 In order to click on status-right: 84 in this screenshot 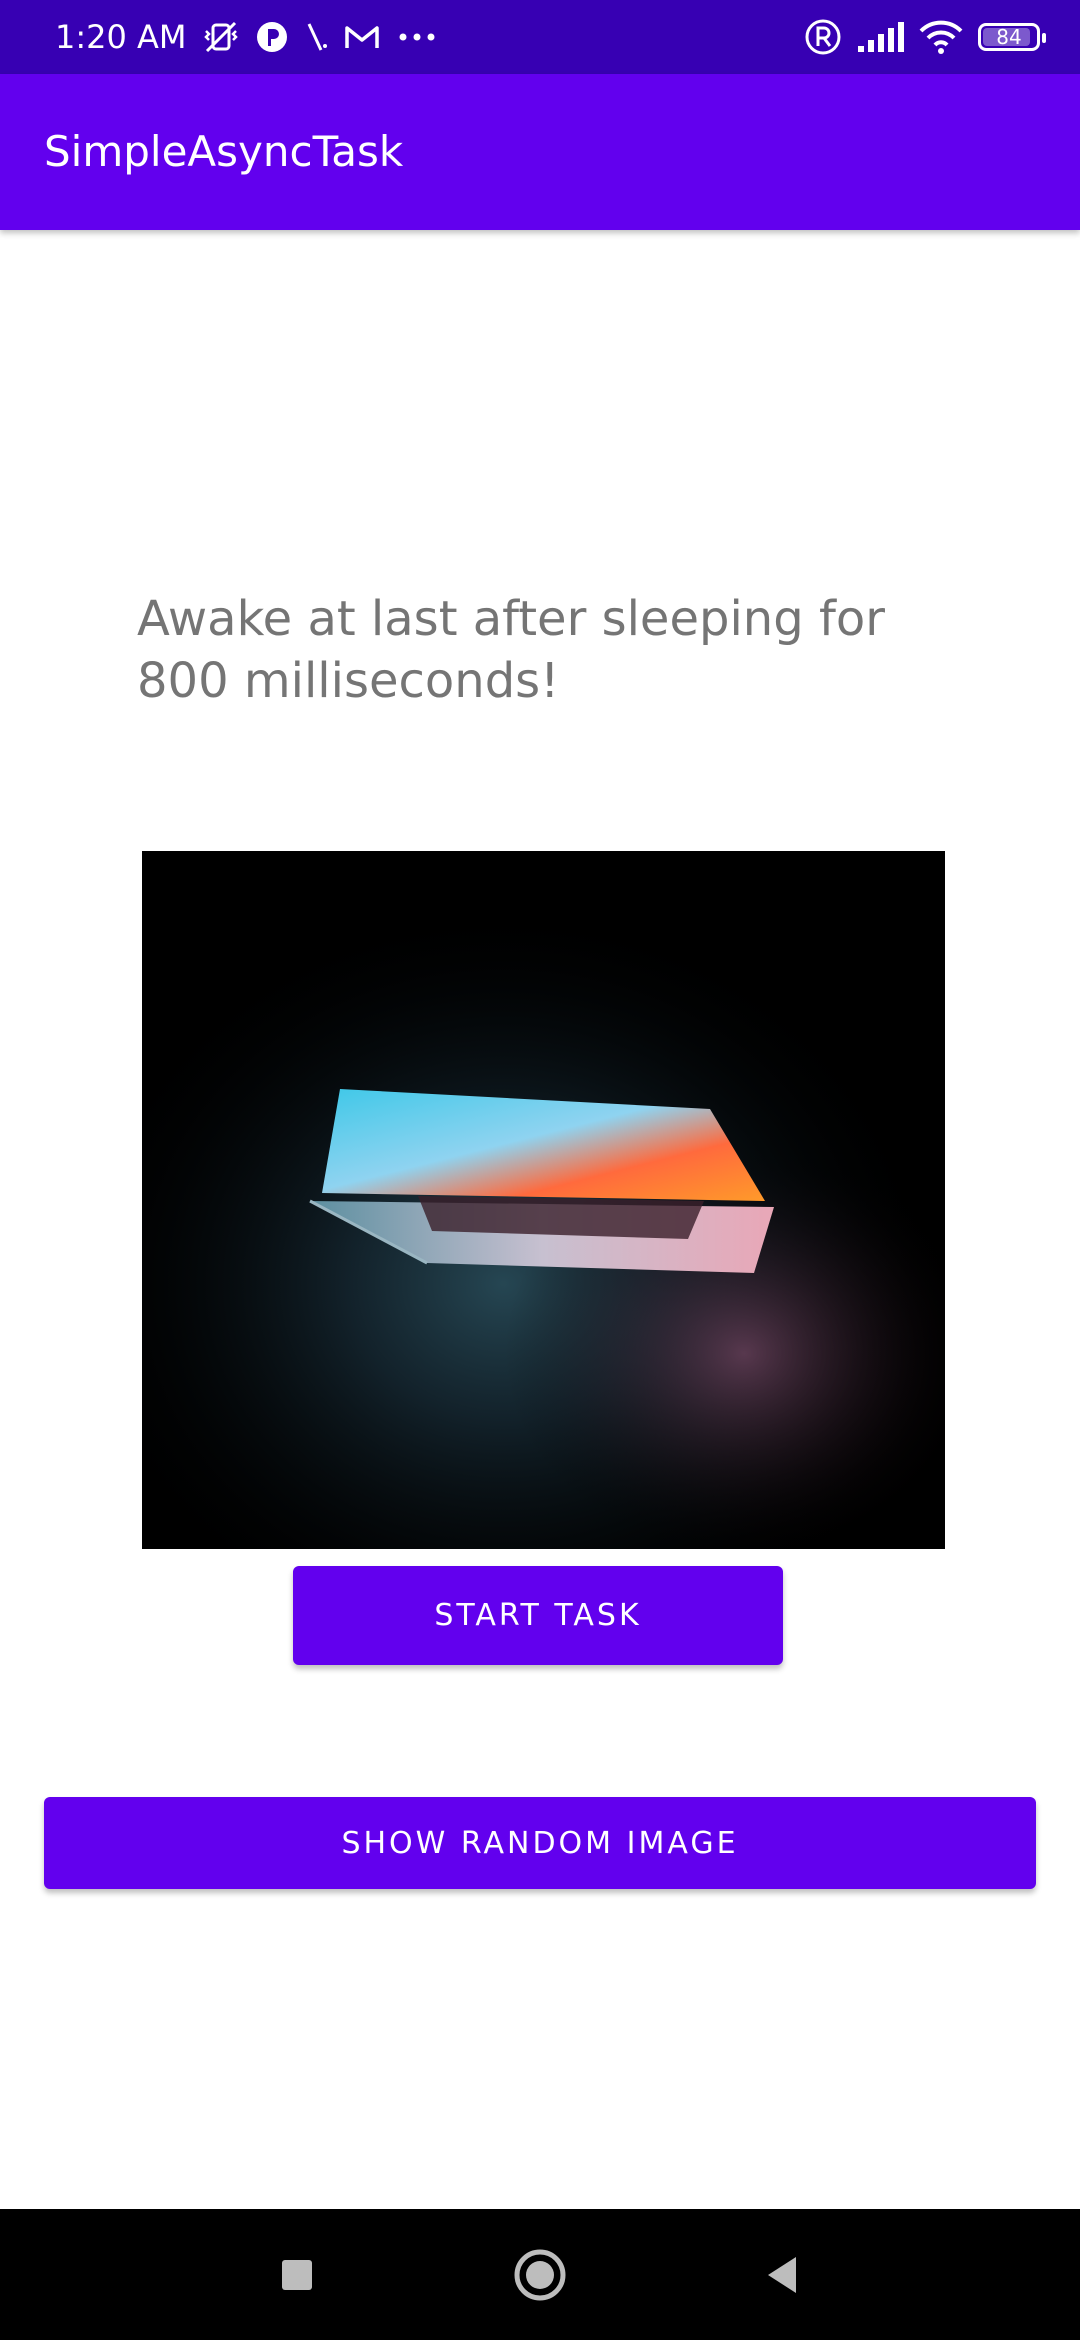, I will do `click(925, 37)`.